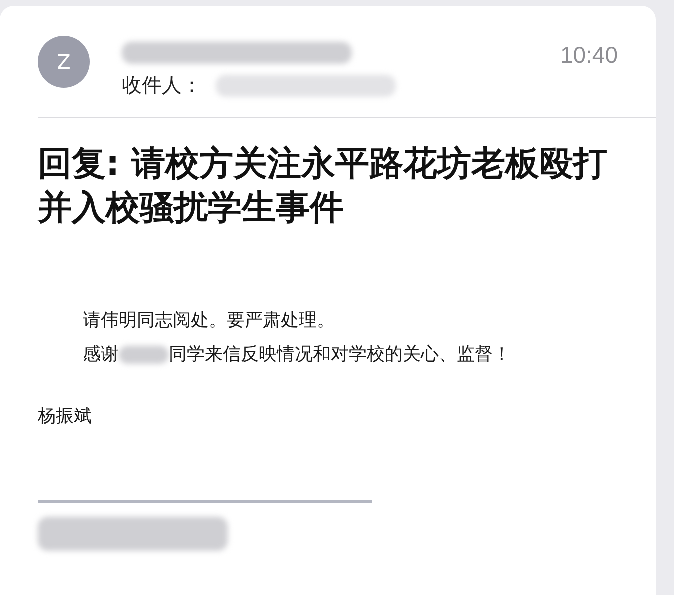  What do you see at coordinates (65, 416) in the screenshot?
I see `signature: 杨振斌` at bounding box center [65, 416].